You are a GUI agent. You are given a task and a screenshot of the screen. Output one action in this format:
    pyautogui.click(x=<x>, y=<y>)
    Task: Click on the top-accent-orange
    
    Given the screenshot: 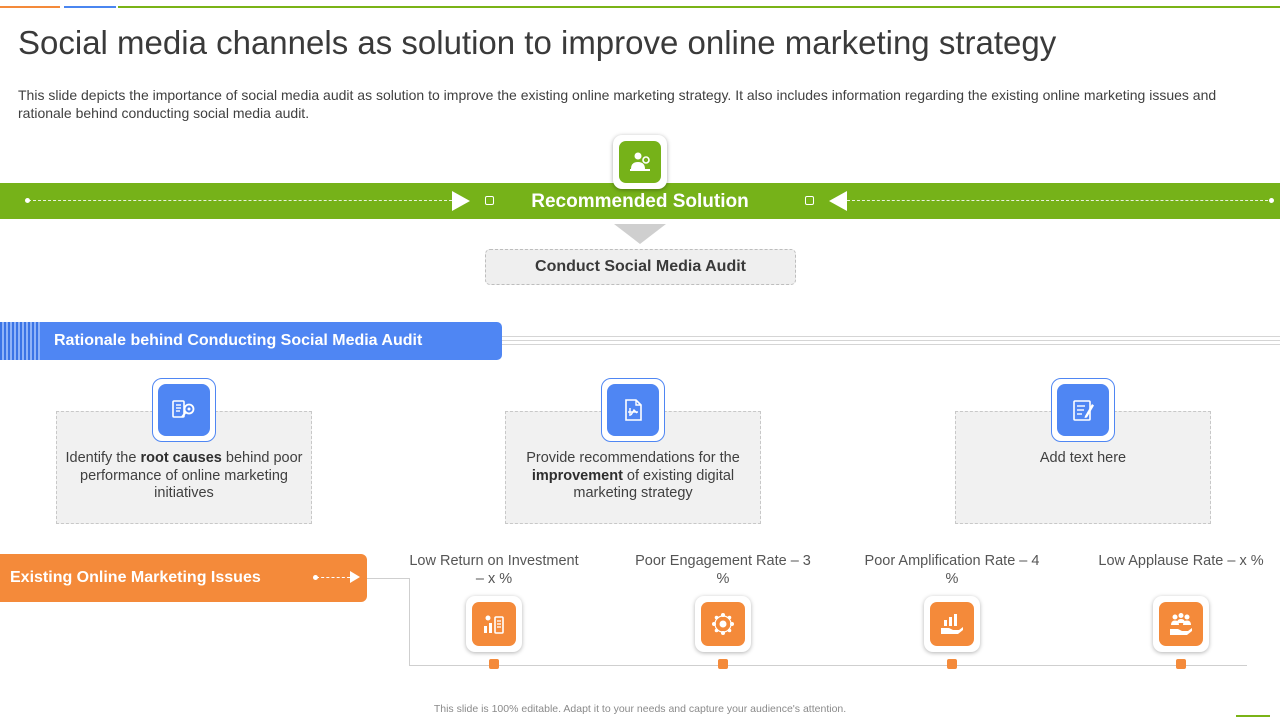 What is the action you would take?
    pyautogui.click(x=30, y=7)
    